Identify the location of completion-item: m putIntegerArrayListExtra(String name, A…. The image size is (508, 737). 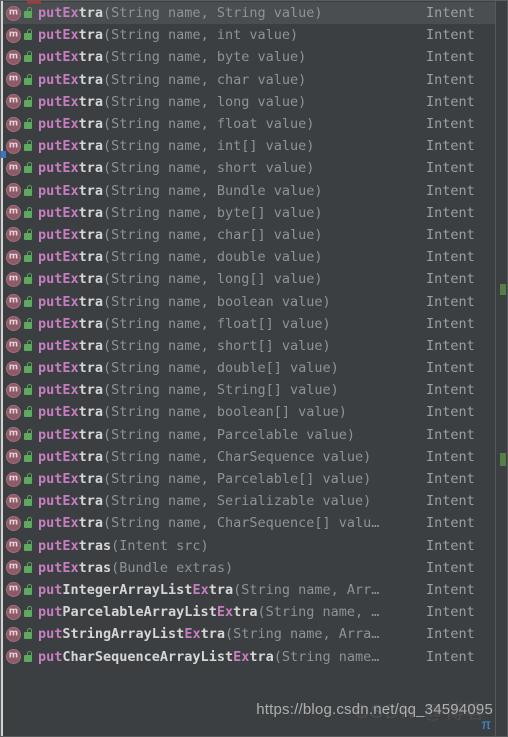
(249, 590).